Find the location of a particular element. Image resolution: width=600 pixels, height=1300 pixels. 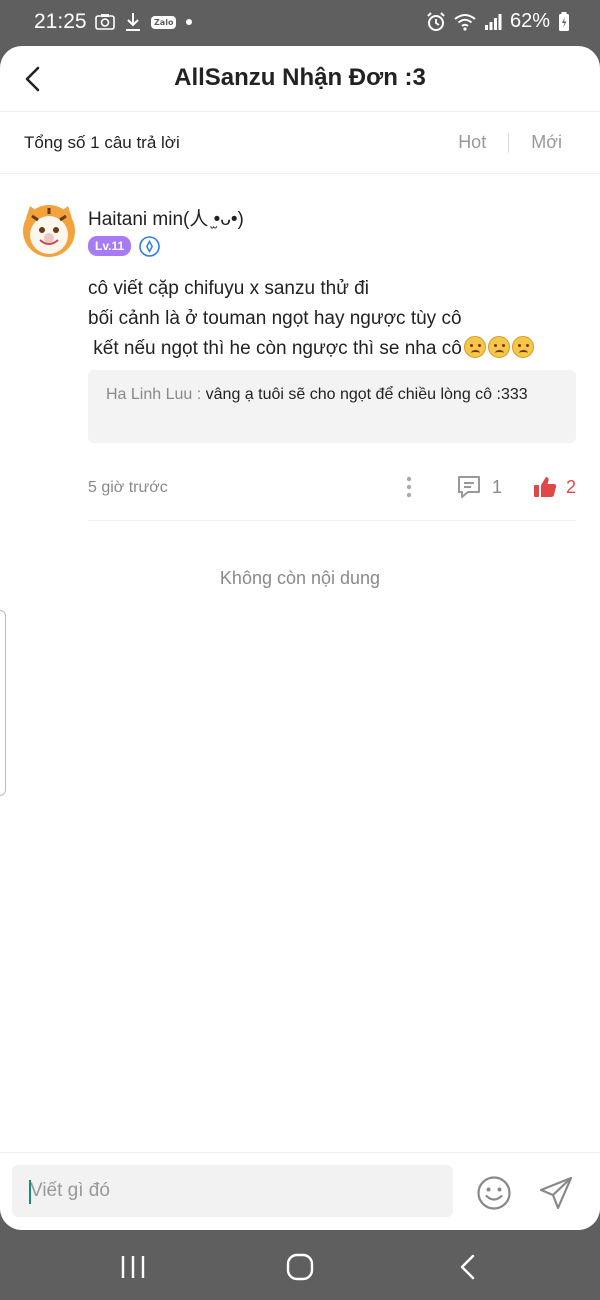

send-icon is located at coordinates (556, 1193).